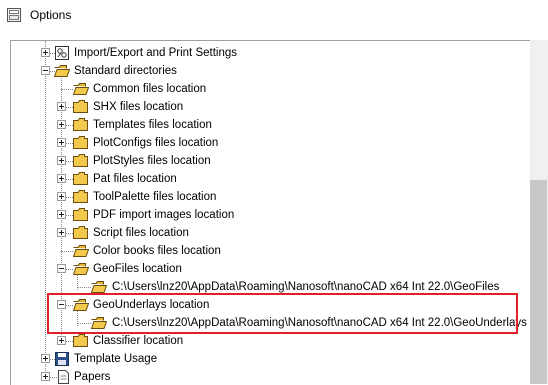 The height and width of the screenshot is (385, 548). I want to click on tree-item-label: Pat files location, so click(135, 179).